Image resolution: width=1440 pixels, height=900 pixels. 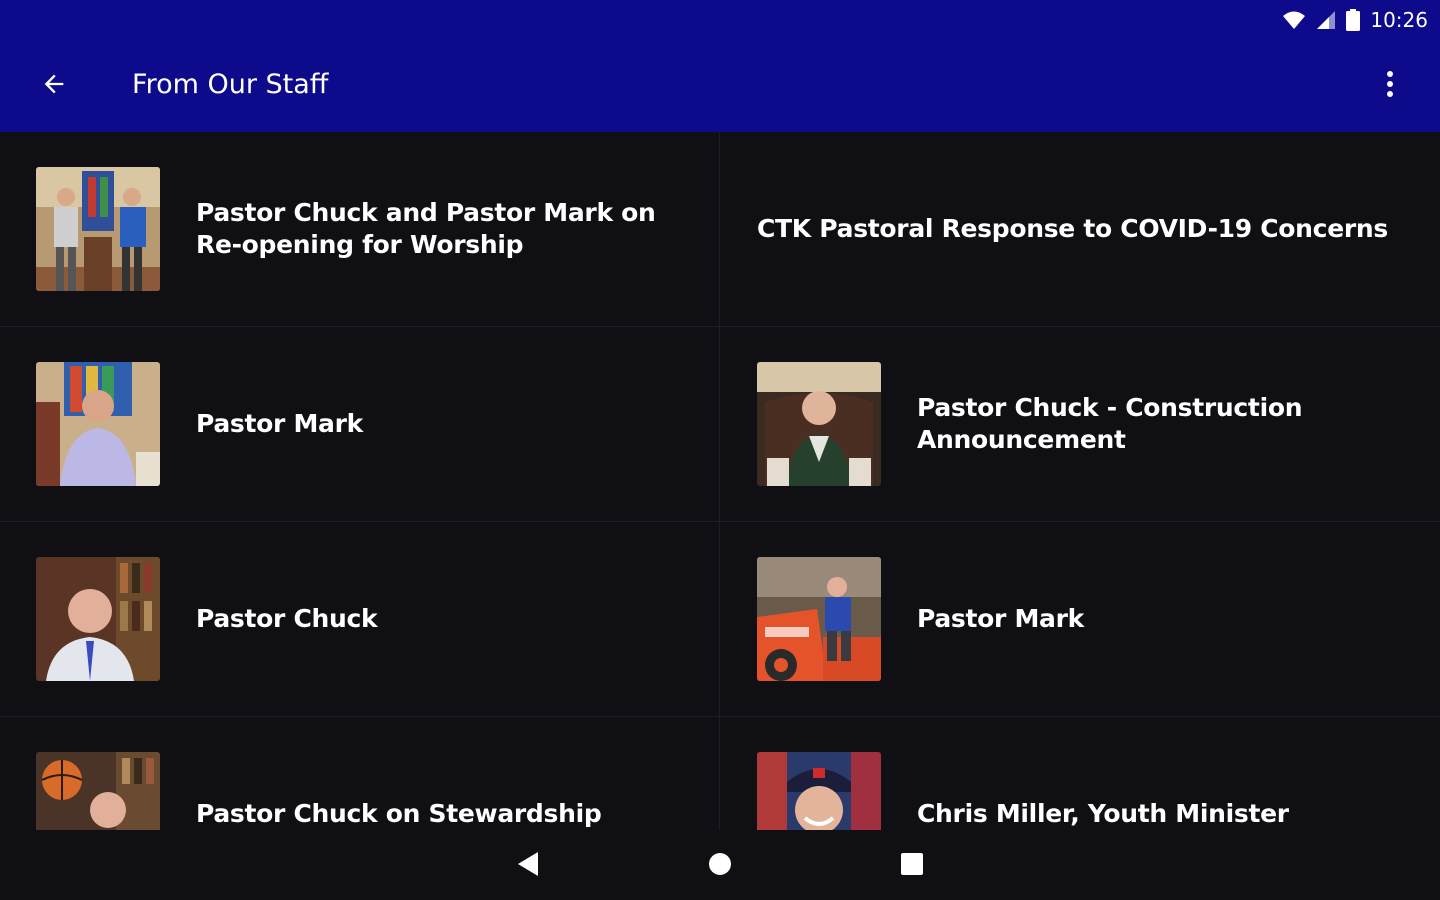 I want to click on nav-home-circle-icon, so click(x=720, y=866).